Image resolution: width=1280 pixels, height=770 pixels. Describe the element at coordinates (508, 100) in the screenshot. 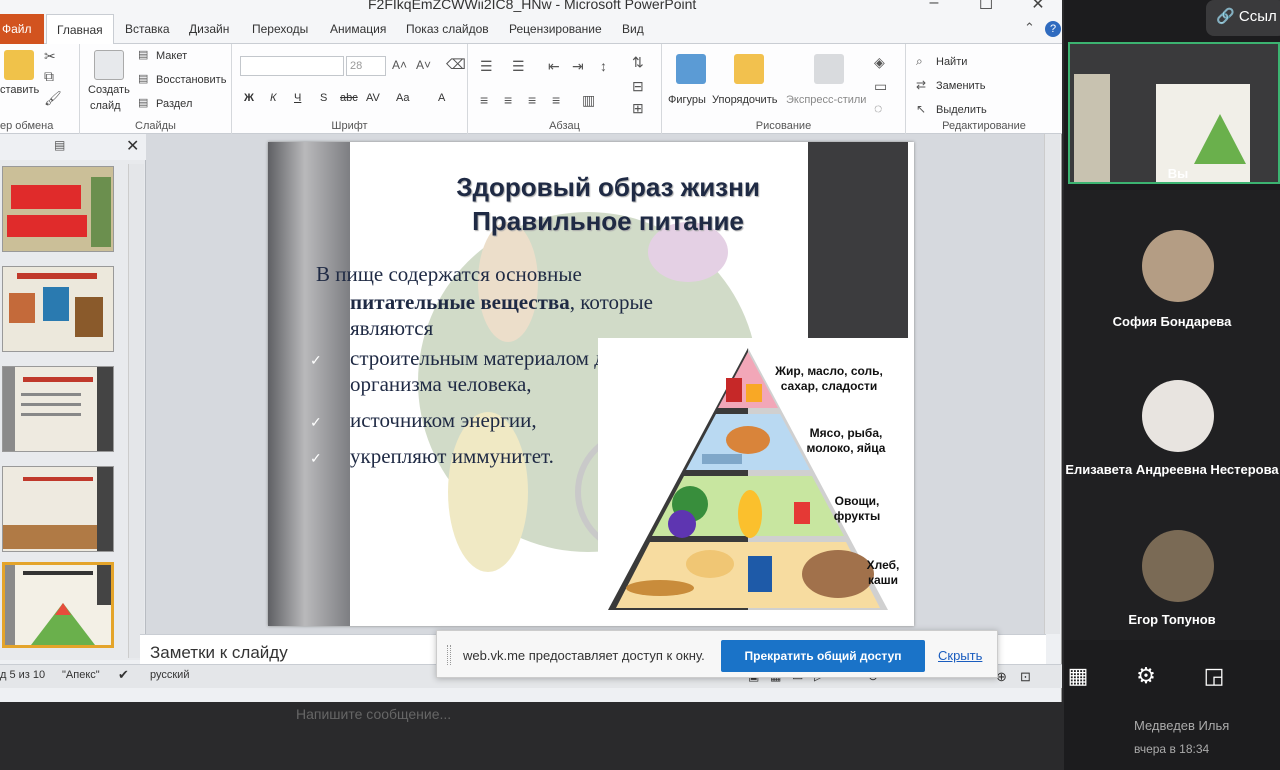

I see `align-center-icon: ≡` at that location.